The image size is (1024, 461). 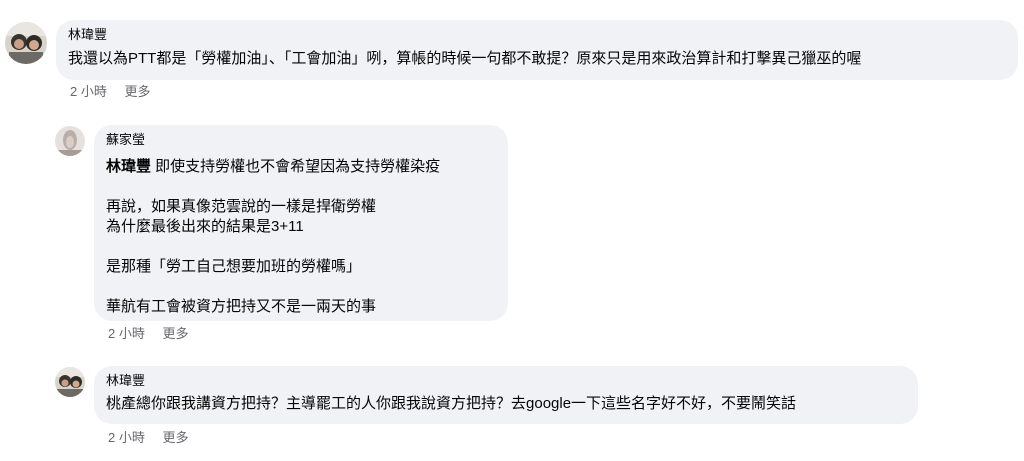 I want to click on comment-text-line: 為什麼最後出來的結果是3+11, so click(x=205, y=226).